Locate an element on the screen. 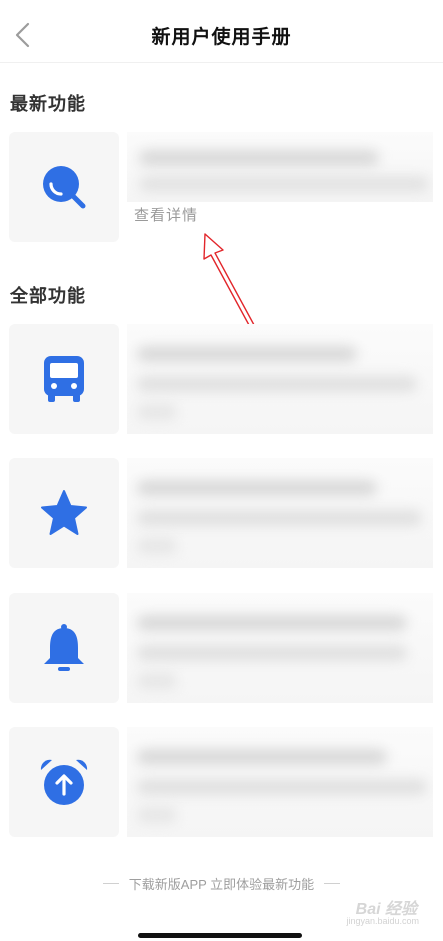 This screenshot has width=443, height=941. app-header: 新用户使用手册 is located at coordinates (221, 31).